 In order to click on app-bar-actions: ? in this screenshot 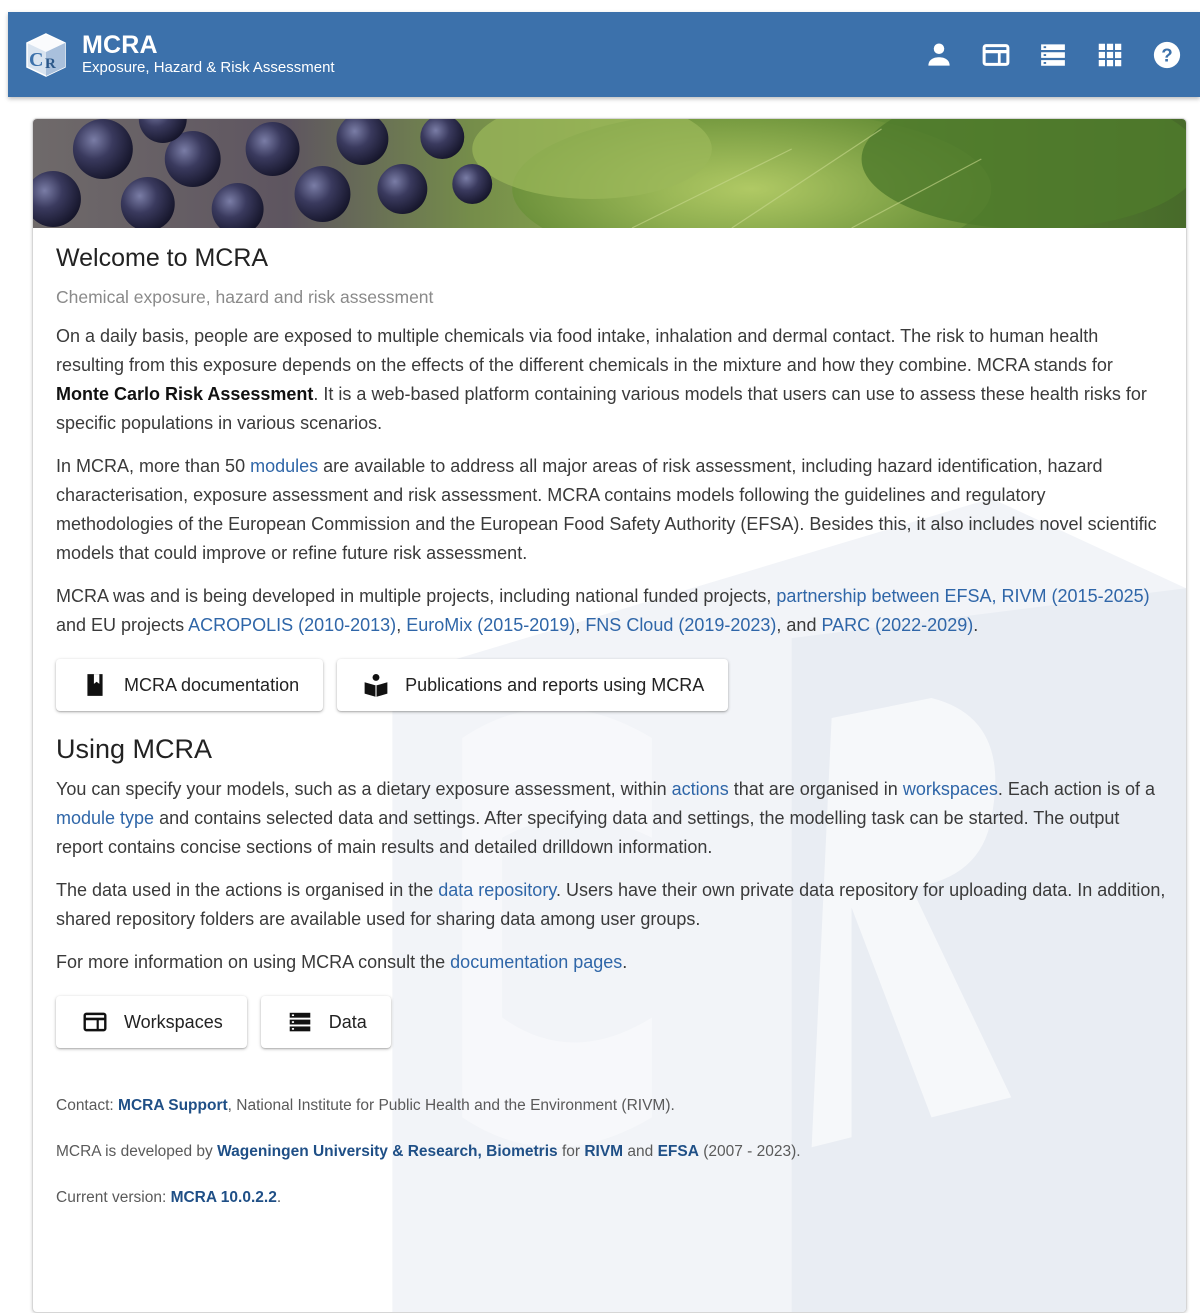, I will do `click(1043, 55)`.